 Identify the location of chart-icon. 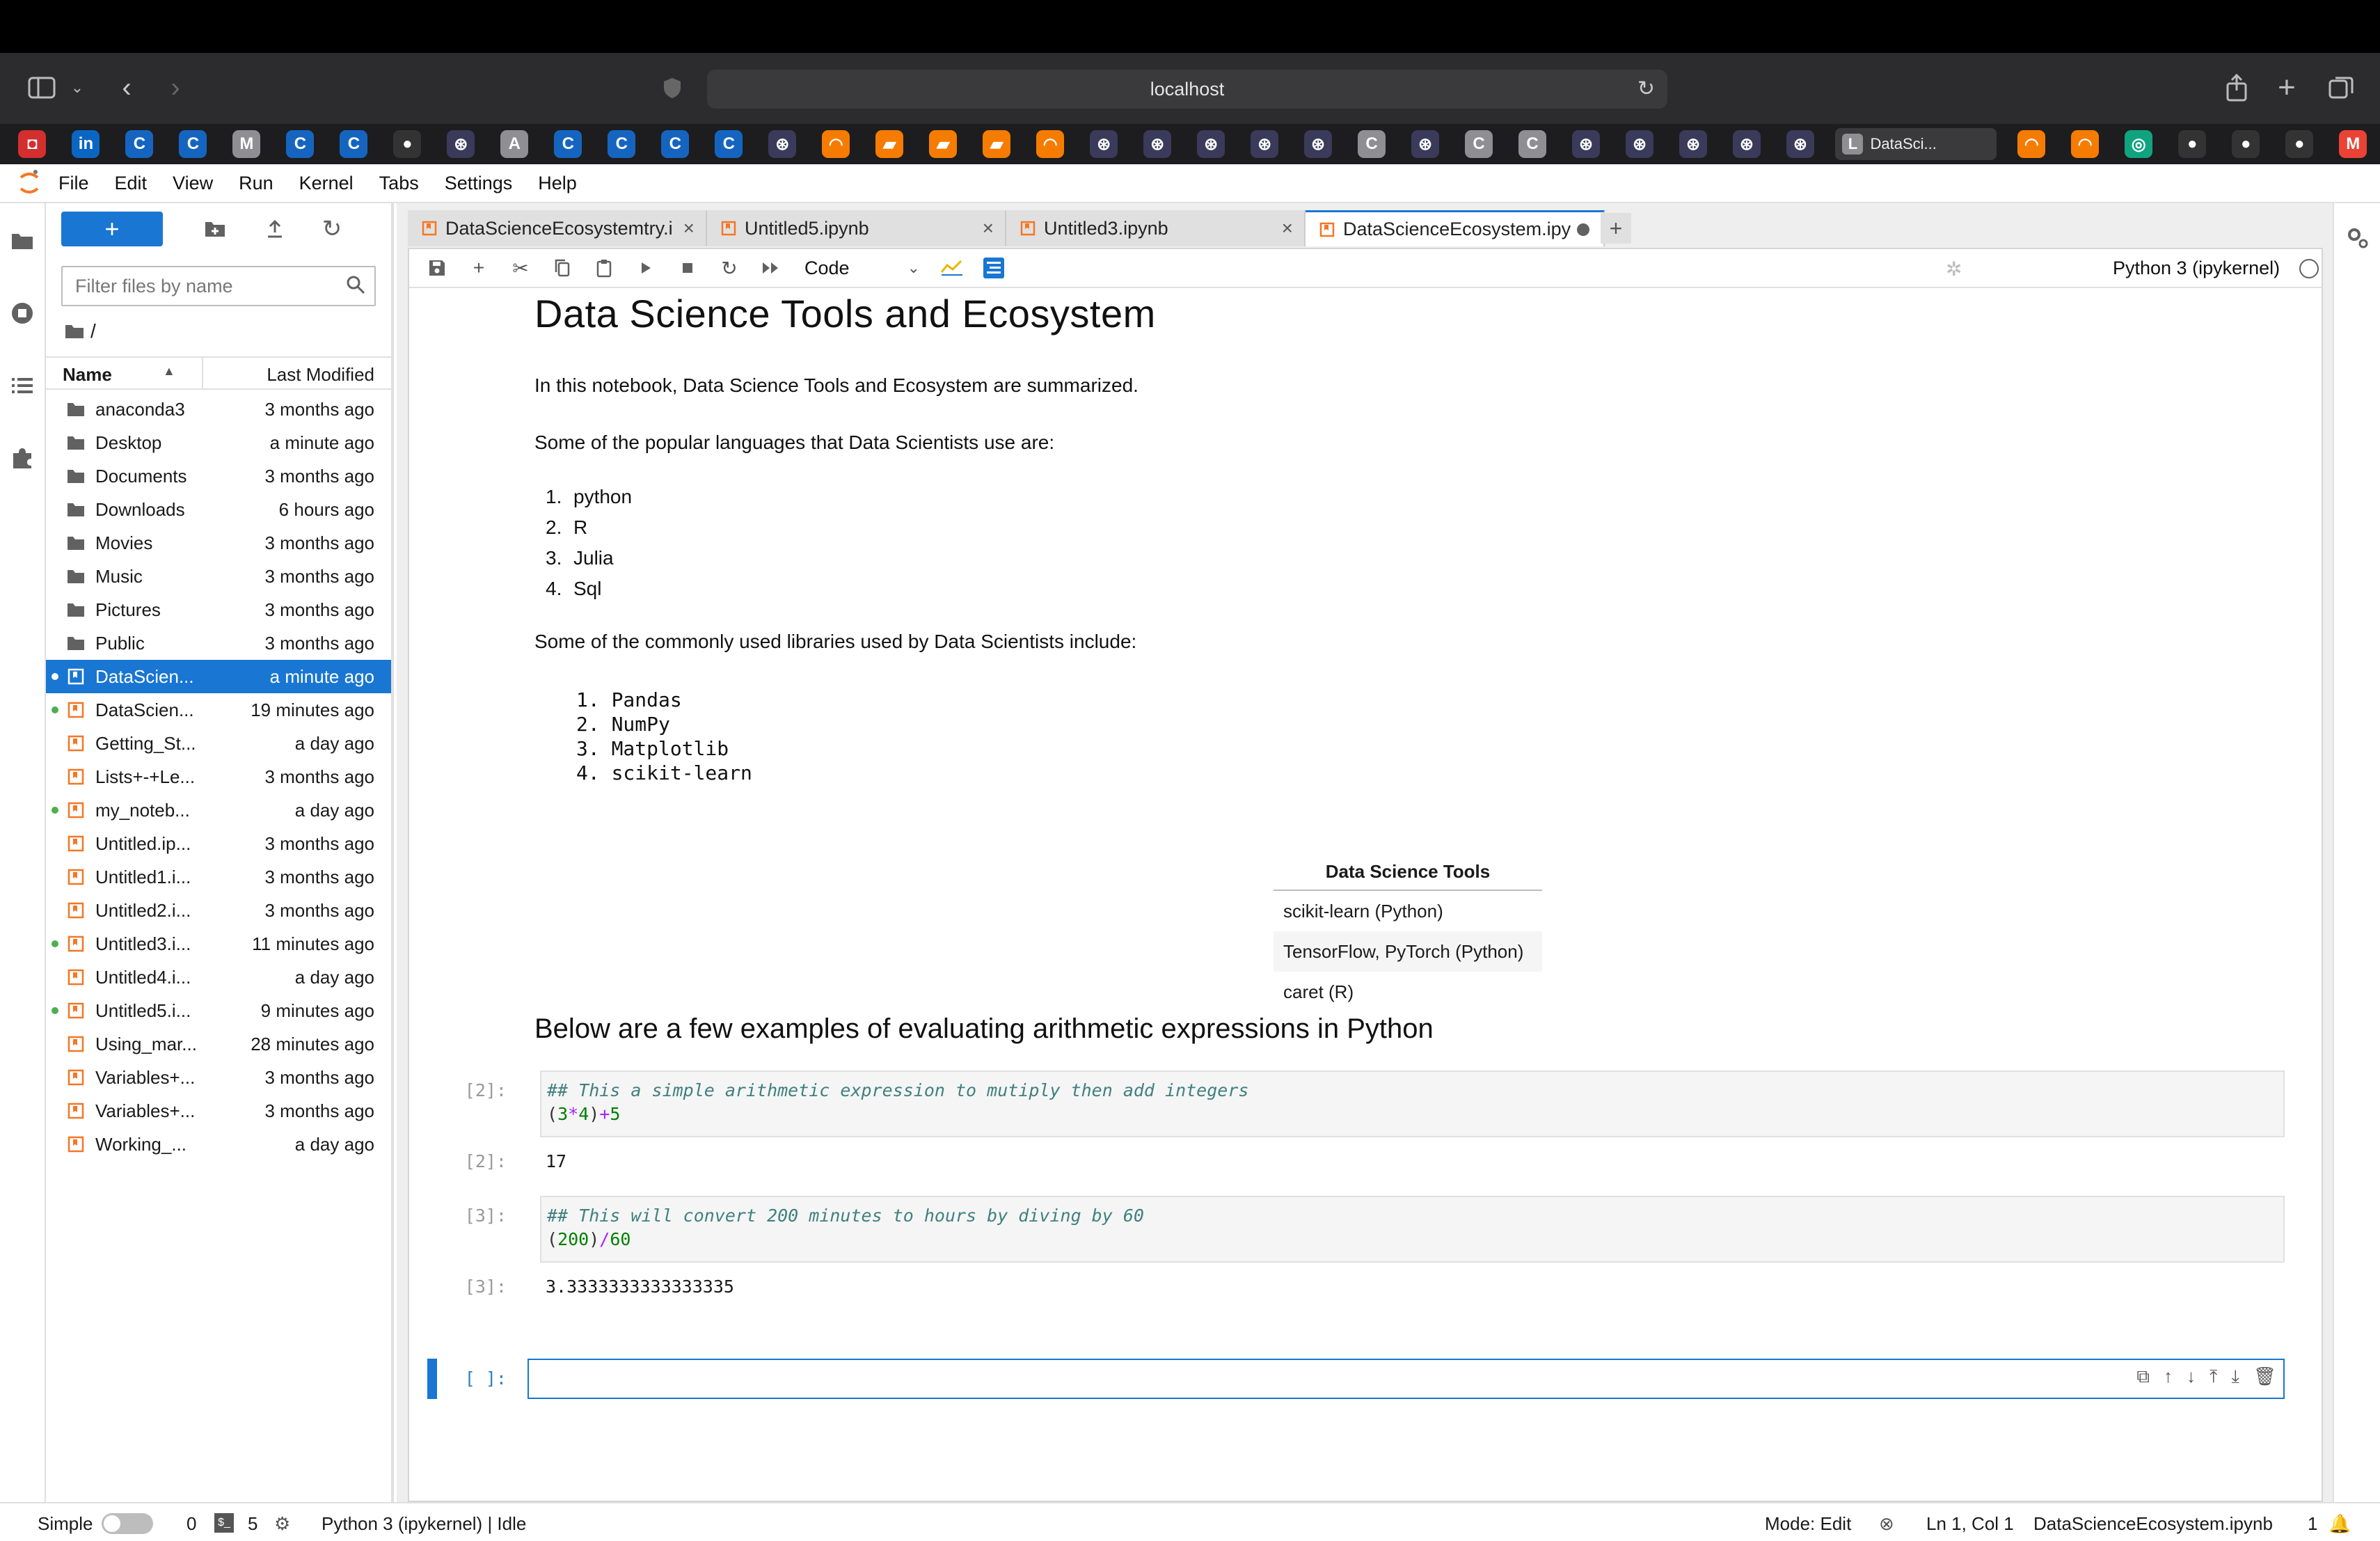
(952, 267).